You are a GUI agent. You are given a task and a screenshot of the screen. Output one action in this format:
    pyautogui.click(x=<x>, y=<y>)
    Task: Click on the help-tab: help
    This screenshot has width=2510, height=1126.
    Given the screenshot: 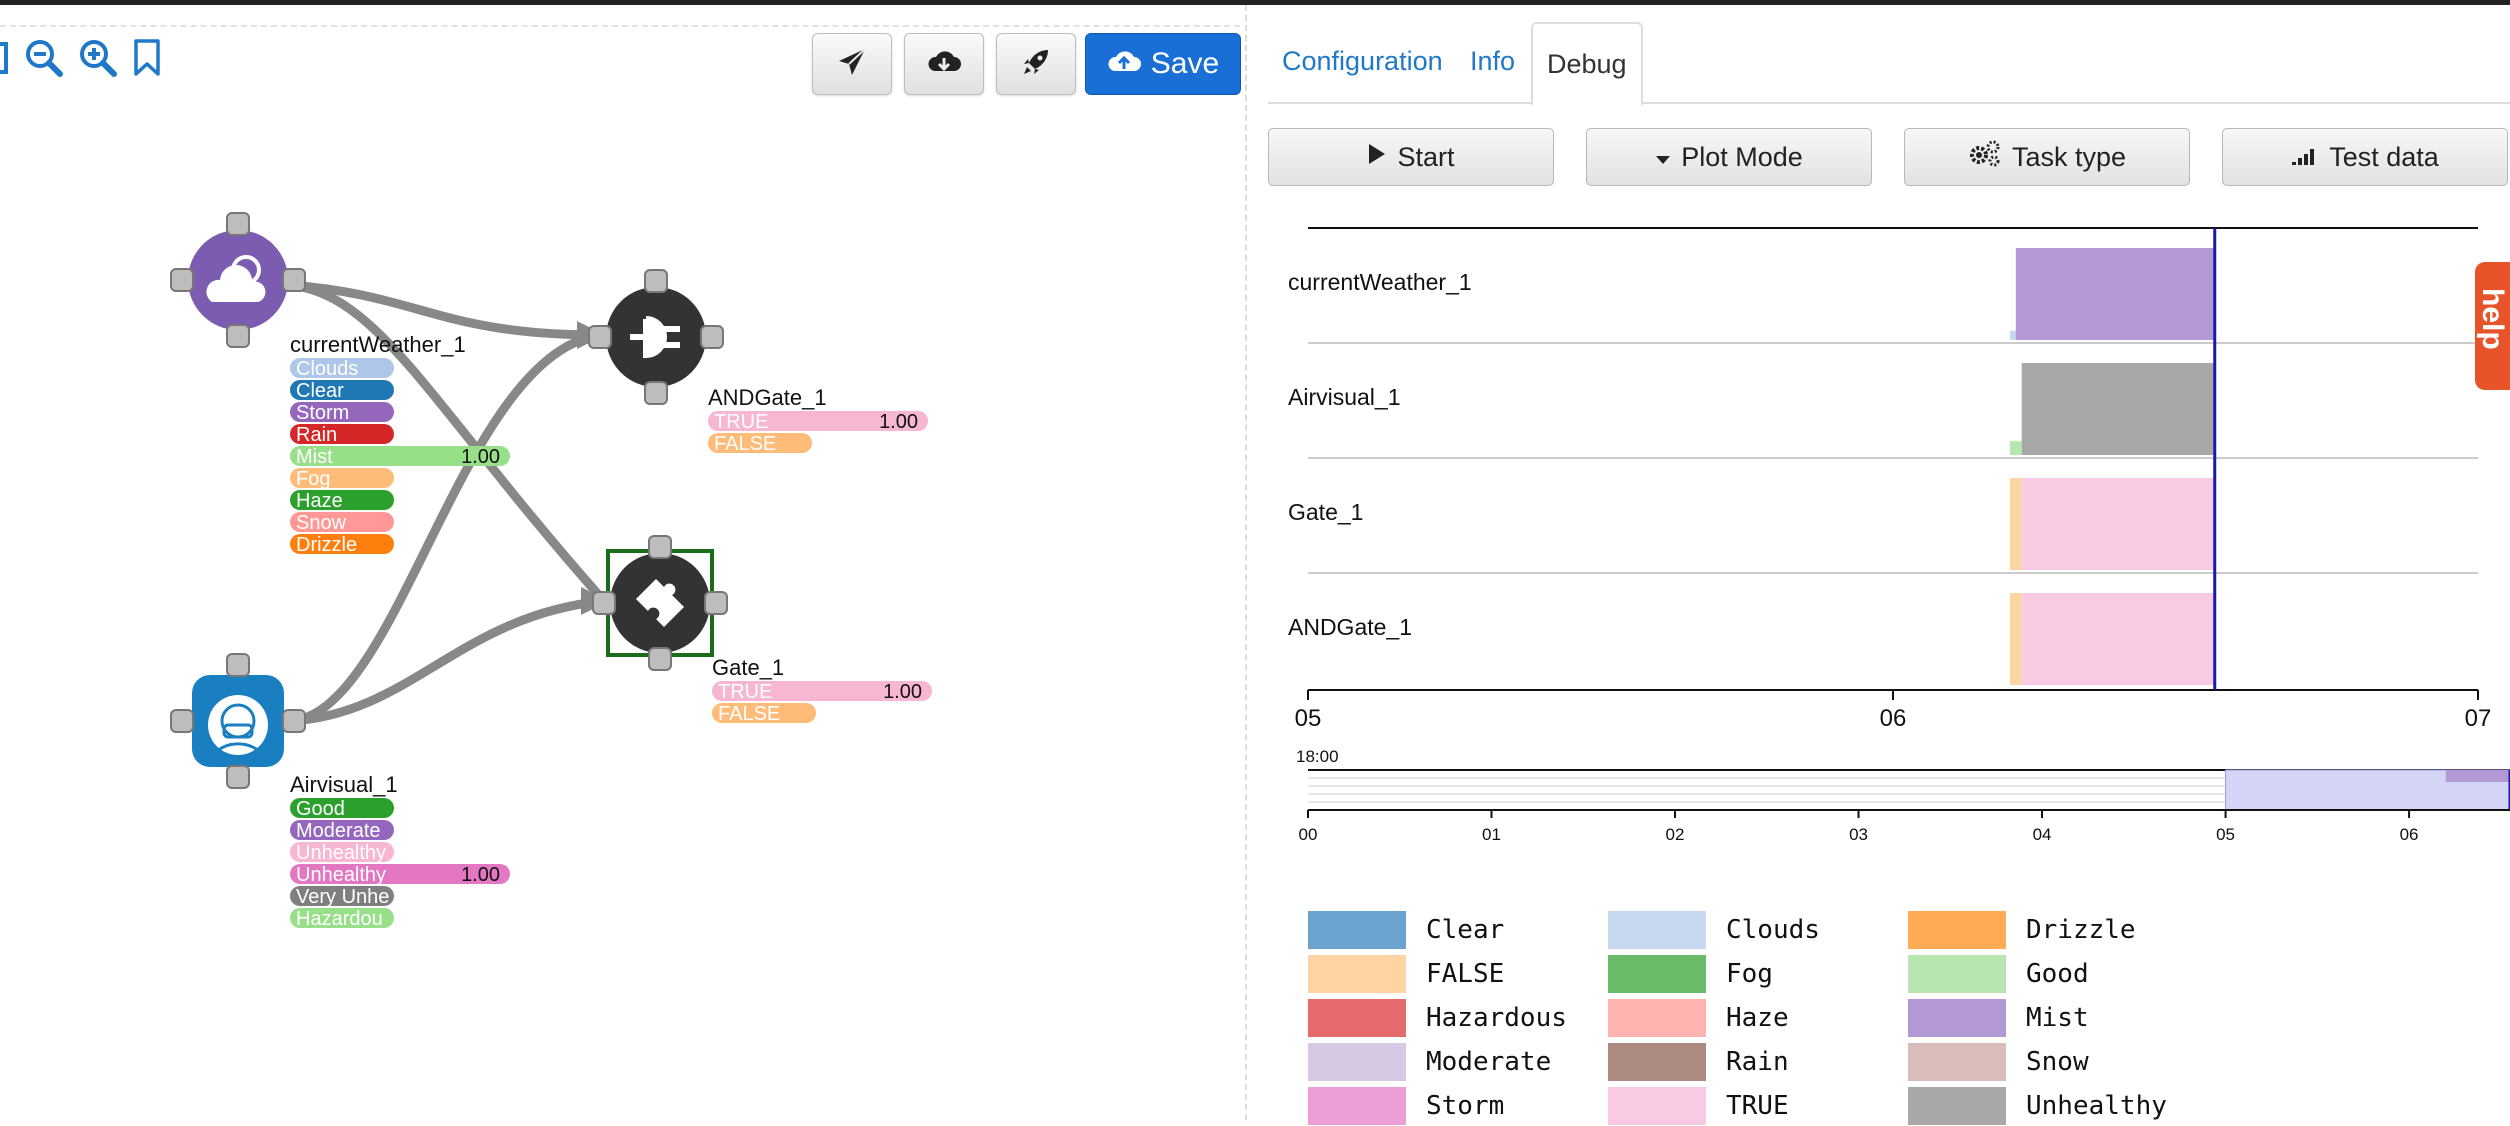 What is the action you would take?
    pyautogui.click(x=2492, y=326)
    